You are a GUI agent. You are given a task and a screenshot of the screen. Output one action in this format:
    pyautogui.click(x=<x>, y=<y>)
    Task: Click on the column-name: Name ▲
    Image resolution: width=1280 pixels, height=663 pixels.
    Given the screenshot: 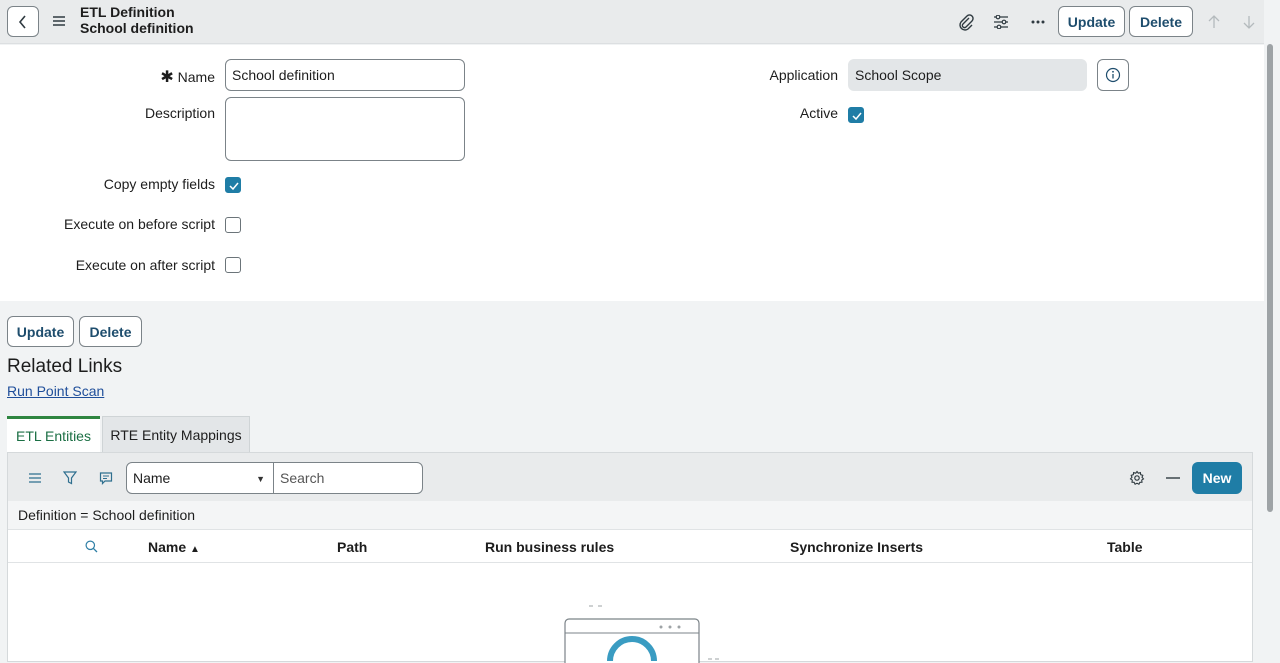 What is the action you would take?
    pyautogui.click(x=174, y=547)
    